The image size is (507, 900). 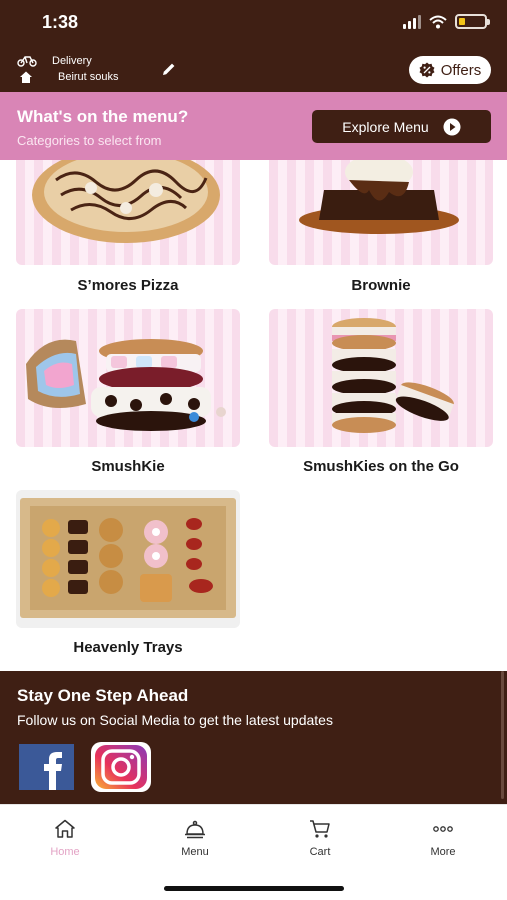 I want to click on badge-percent-icon, so click(x=427, y=70).